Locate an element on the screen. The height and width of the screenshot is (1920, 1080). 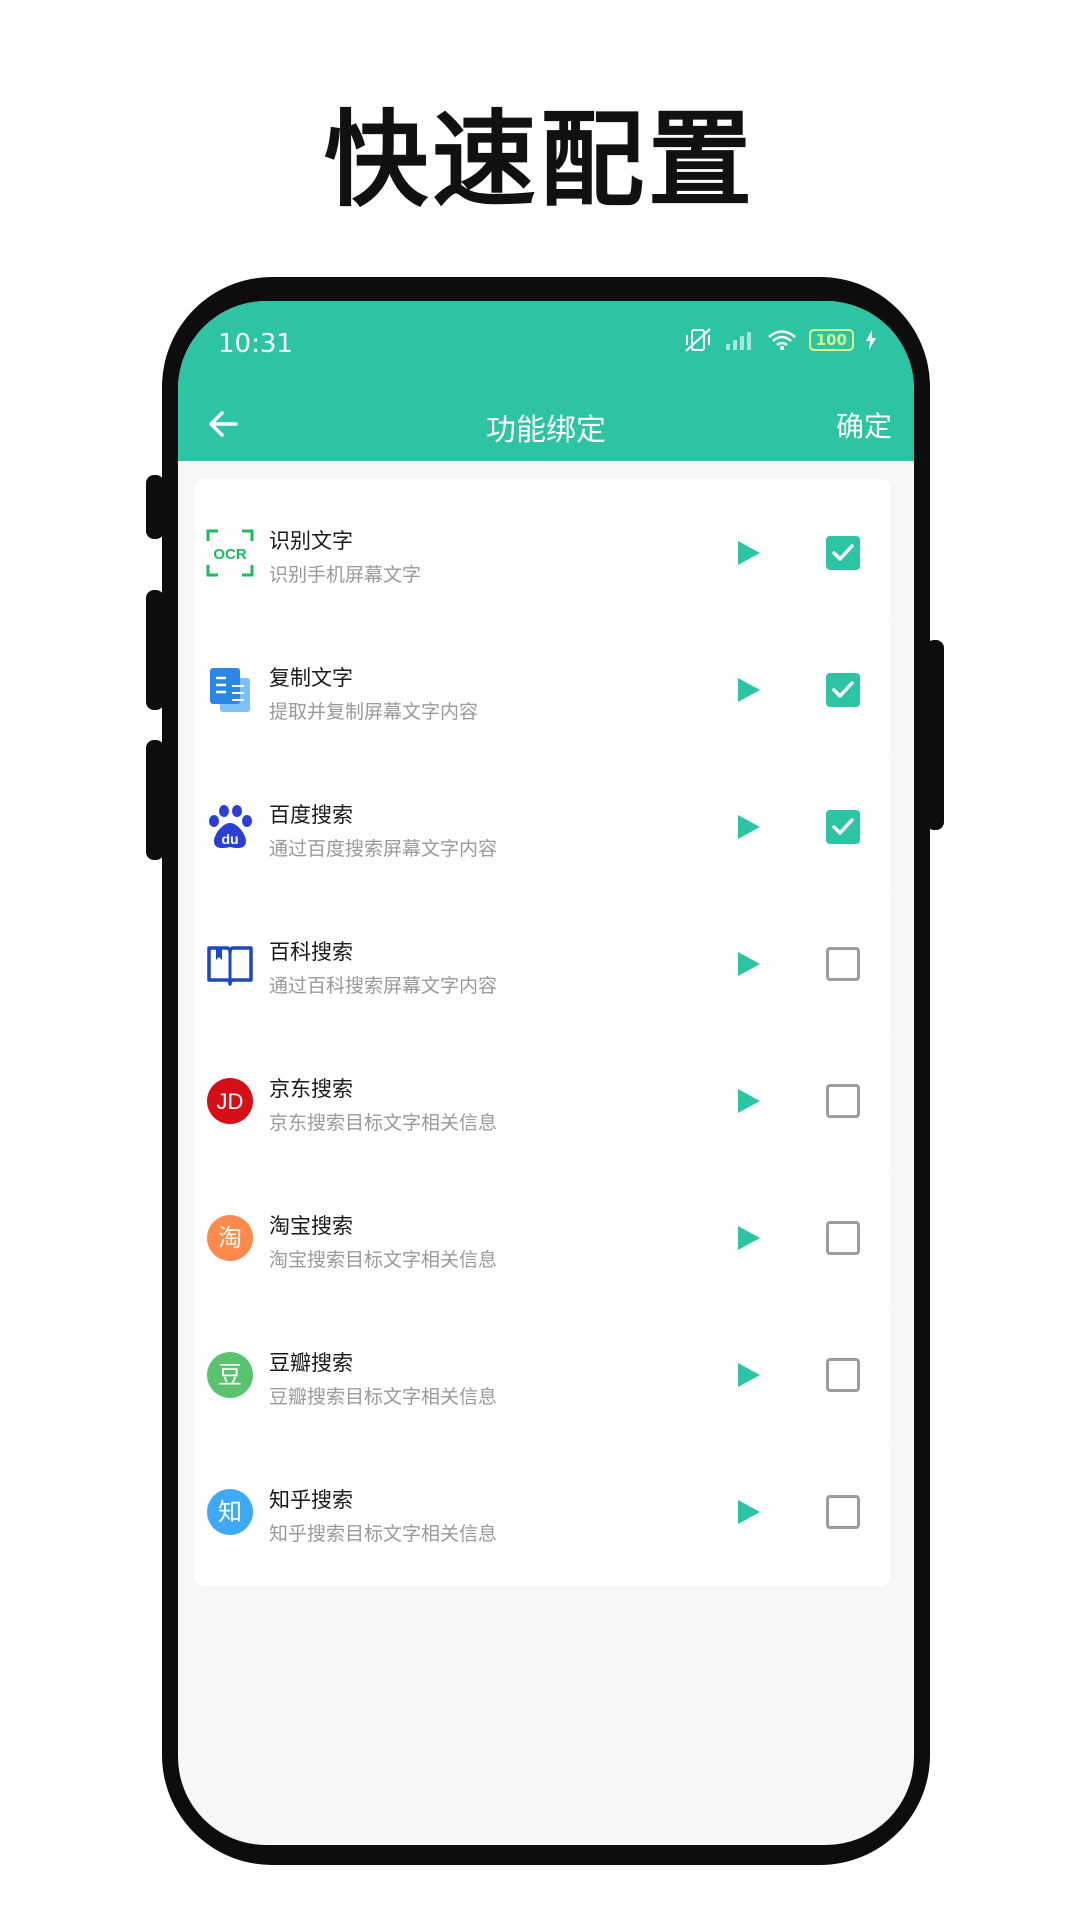
app-bar: 功能绑定 确定 is located at coordinates (546, 424).